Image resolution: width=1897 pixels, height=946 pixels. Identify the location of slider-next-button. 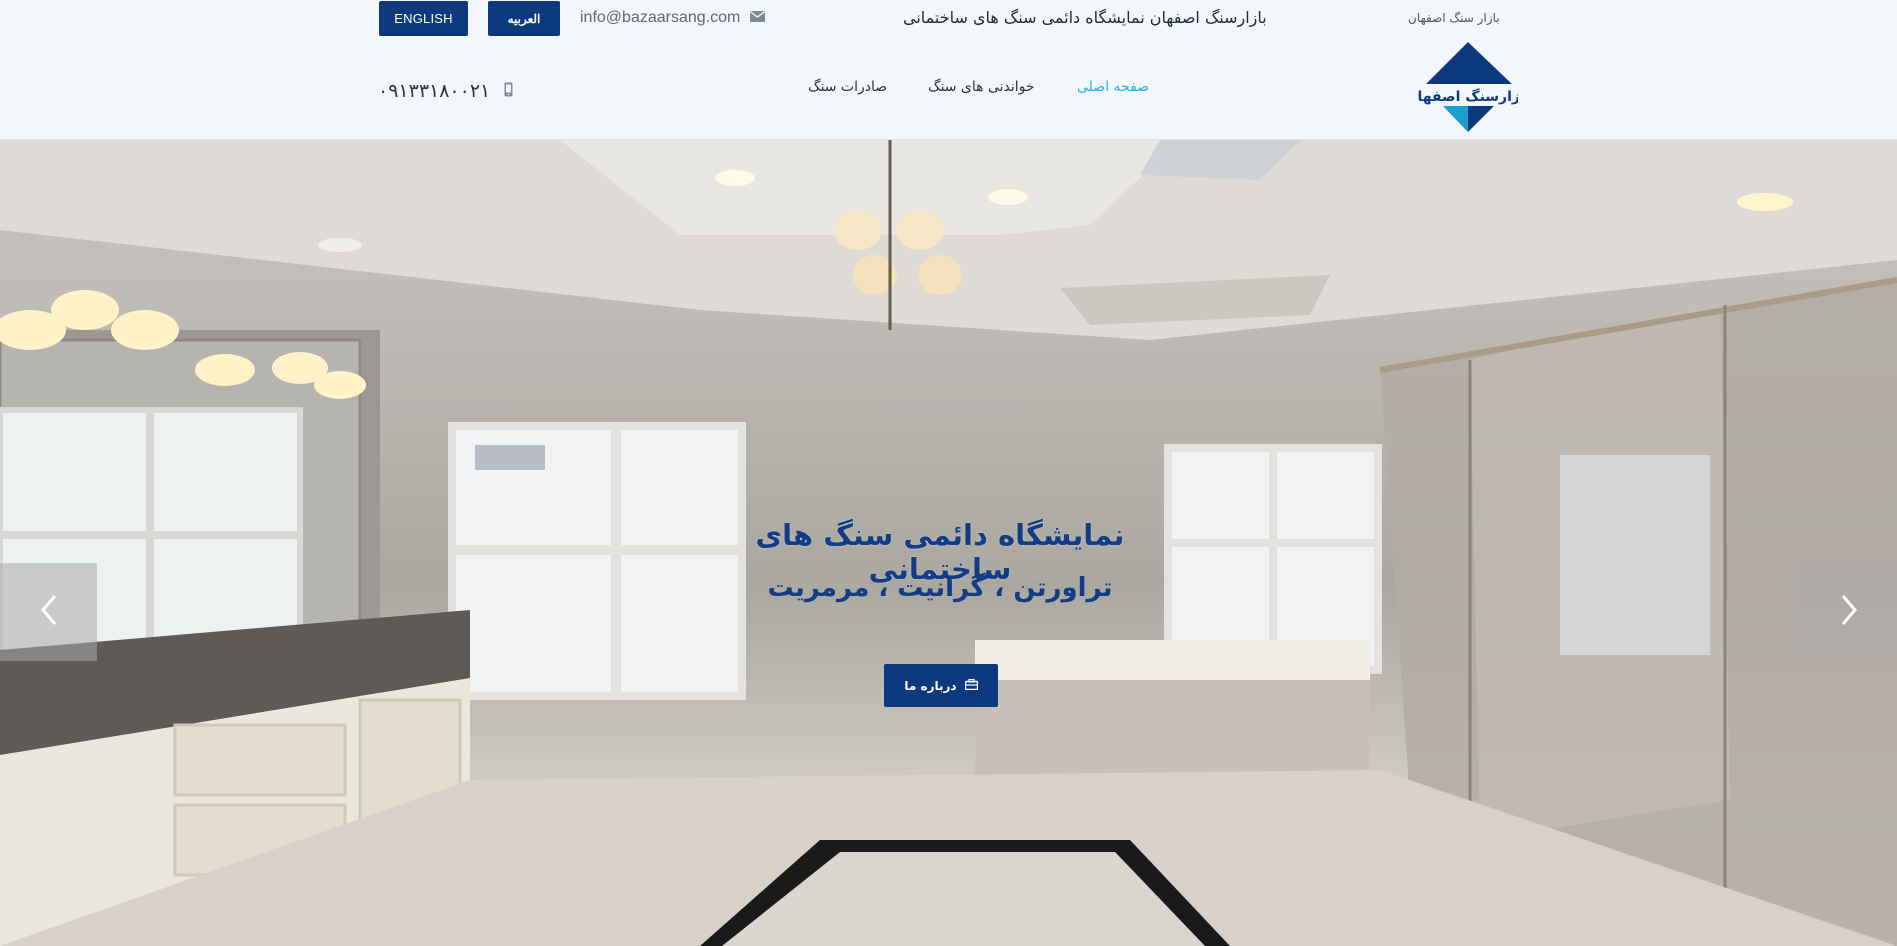
(1848, 612).